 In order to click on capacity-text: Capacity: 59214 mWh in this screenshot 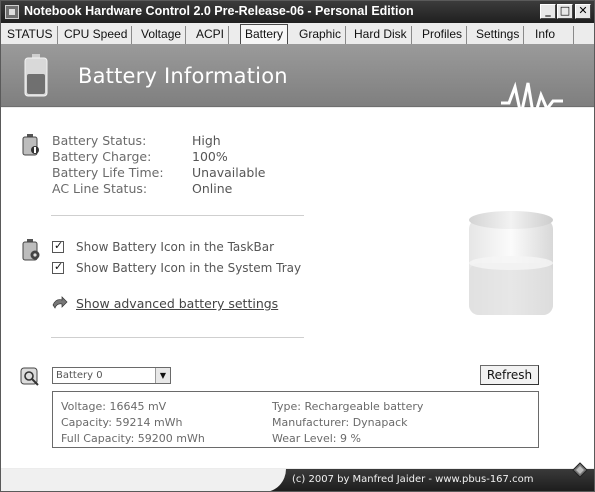, I will do `click(122, 422)`.